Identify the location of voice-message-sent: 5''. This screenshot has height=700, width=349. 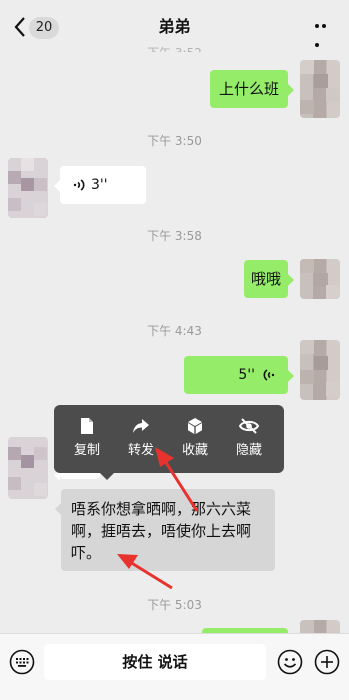
(239, 375).